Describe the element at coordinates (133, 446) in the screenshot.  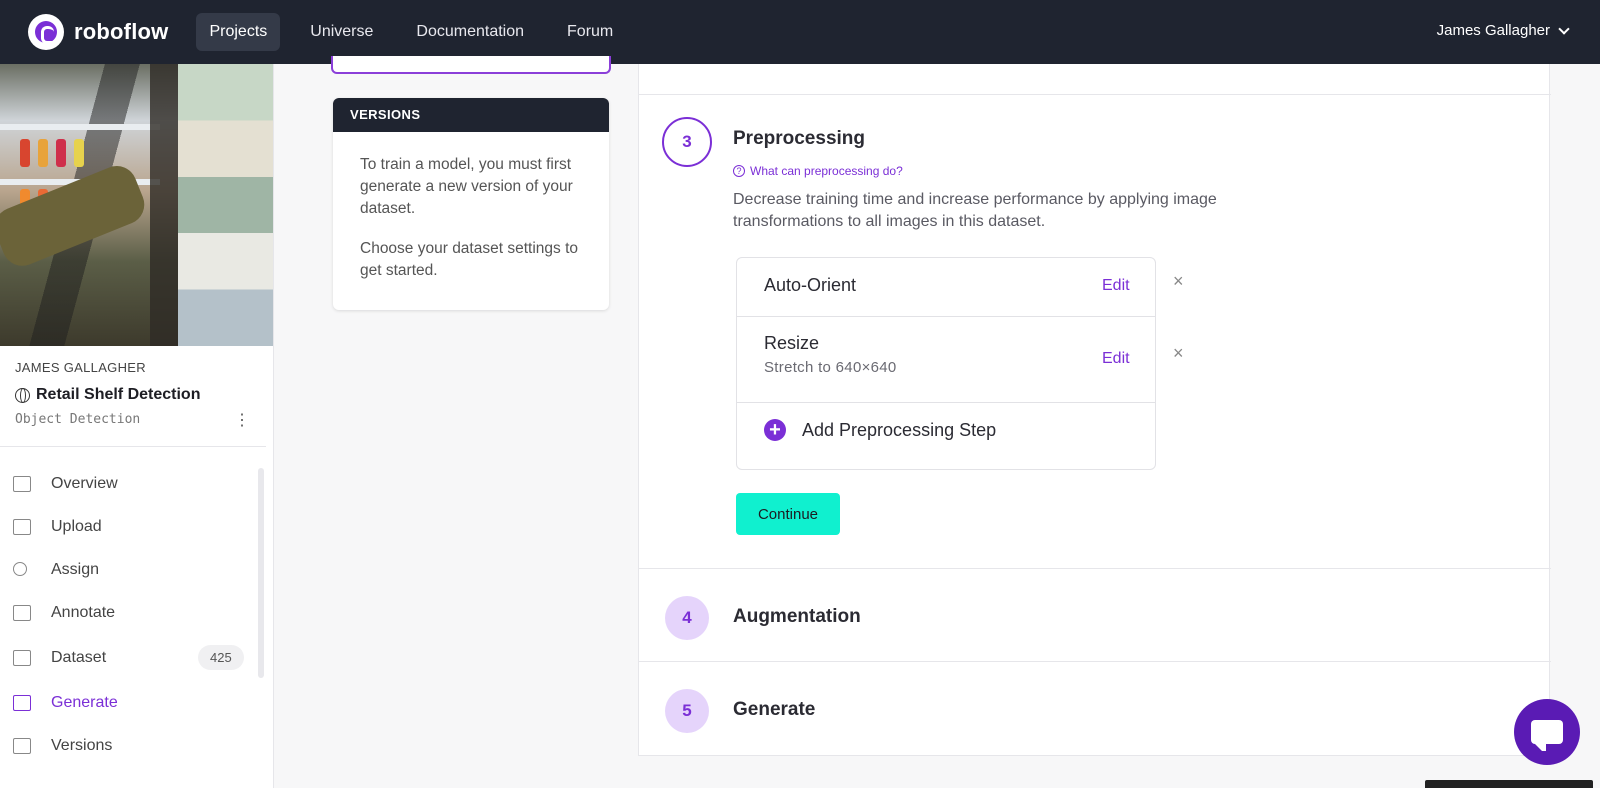
I see `sidebar-divider` at that location.